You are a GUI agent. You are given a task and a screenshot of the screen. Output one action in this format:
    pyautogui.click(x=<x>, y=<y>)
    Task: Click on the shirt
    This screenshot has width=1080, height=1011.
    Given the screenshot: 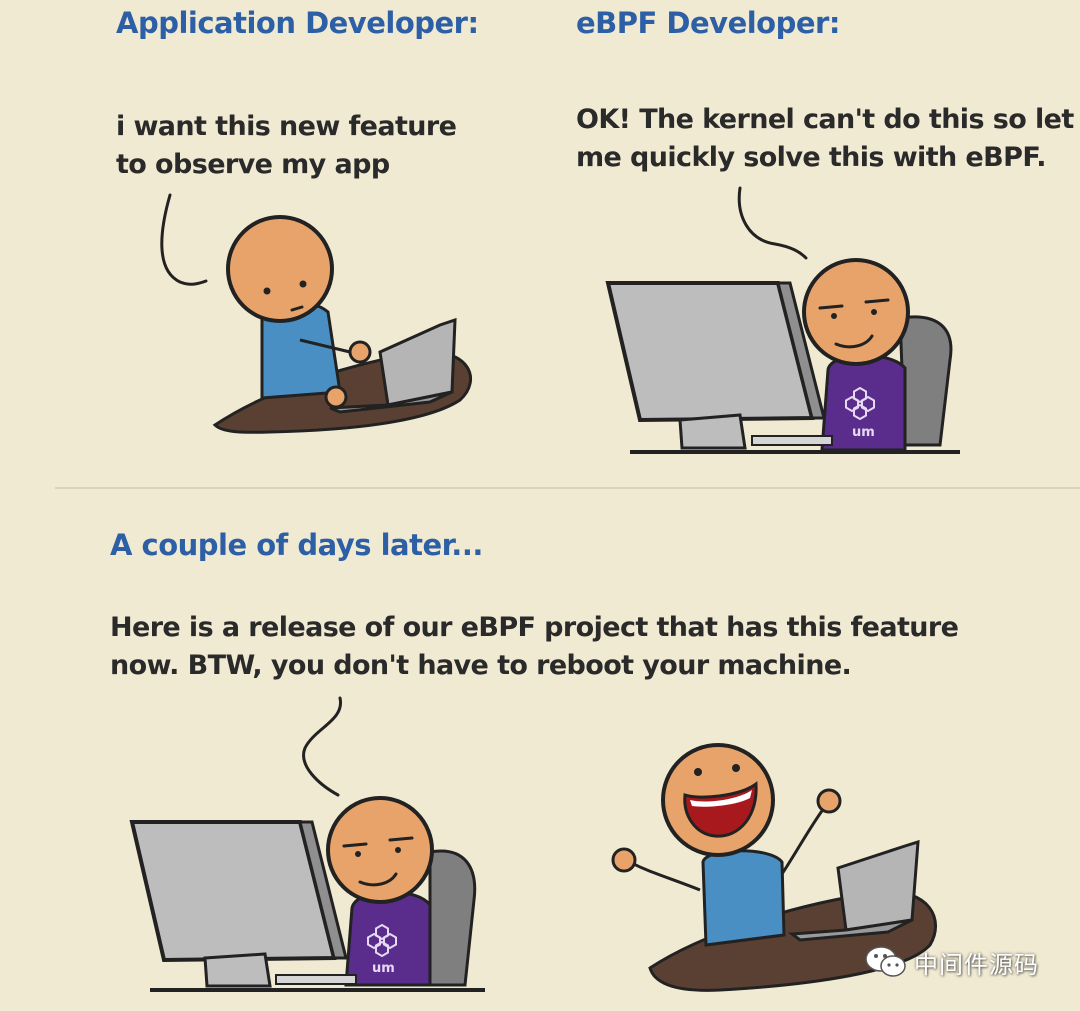 What is the action you would take?
    pyautogui.click(x=743, y=898)
    